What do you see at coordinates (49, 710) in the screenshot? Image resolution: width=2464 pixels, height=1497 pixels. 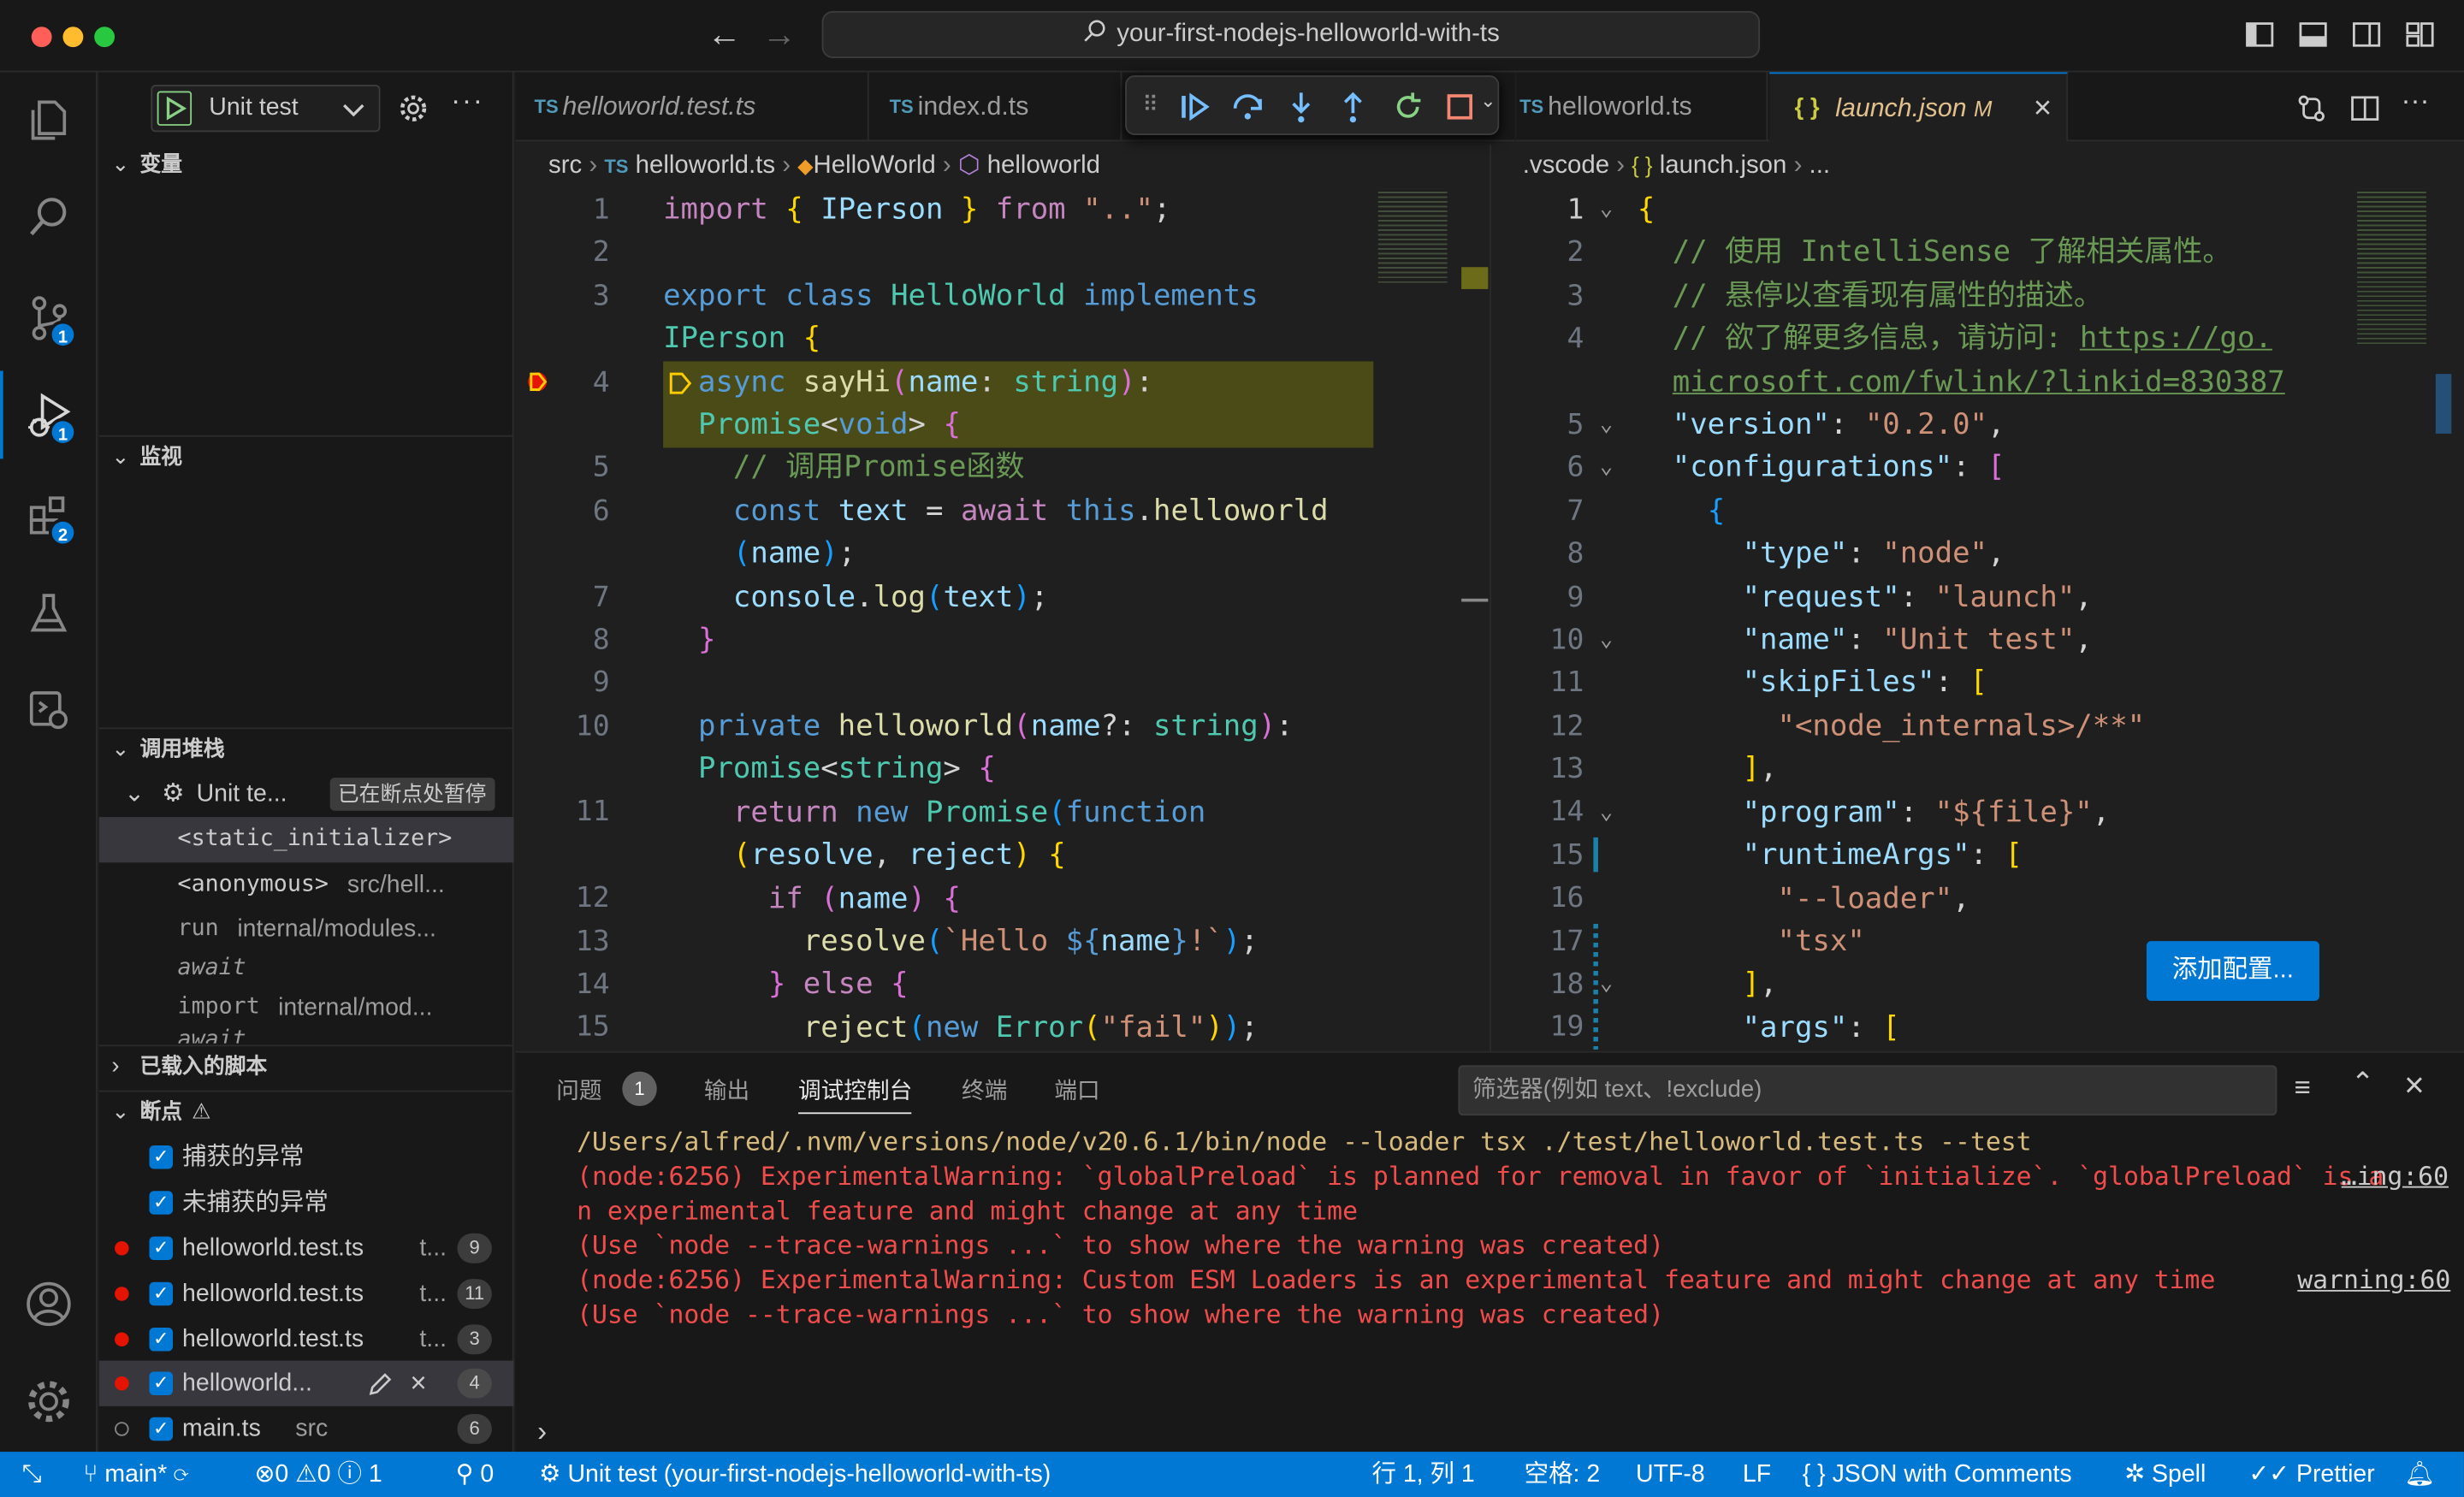 I see `remote-explorer-button` at bounding box center [49, 710].